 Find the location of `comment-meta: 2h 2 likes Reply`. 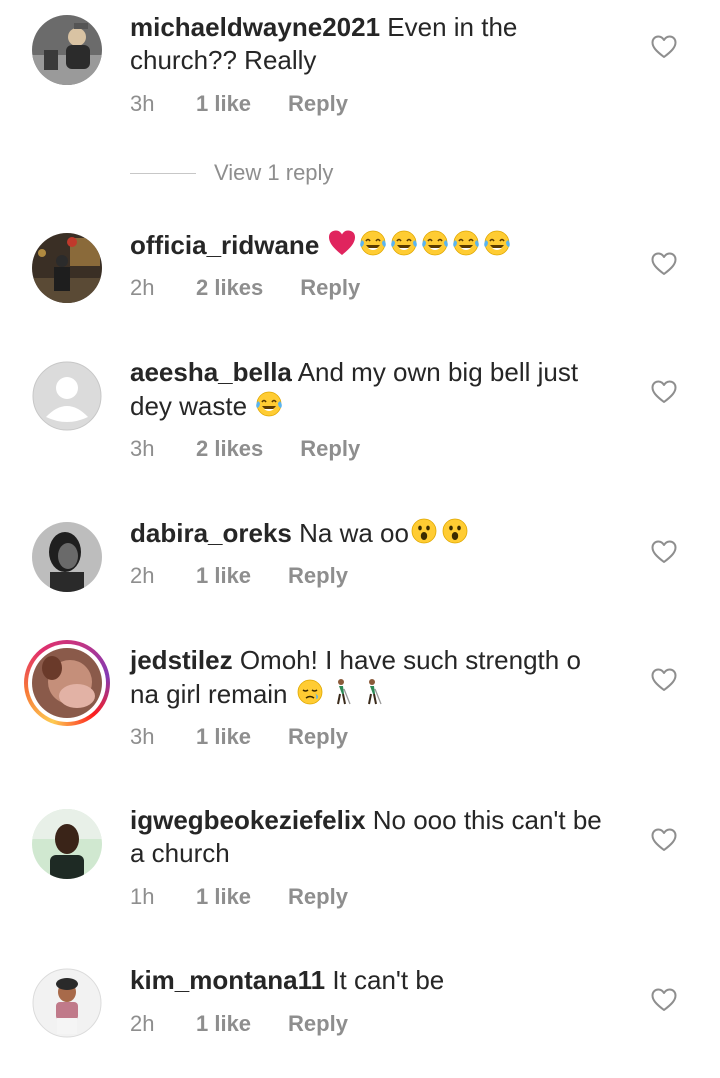

comment-meta: 2h 2 likes Reply is located at coordinates (245, 288).